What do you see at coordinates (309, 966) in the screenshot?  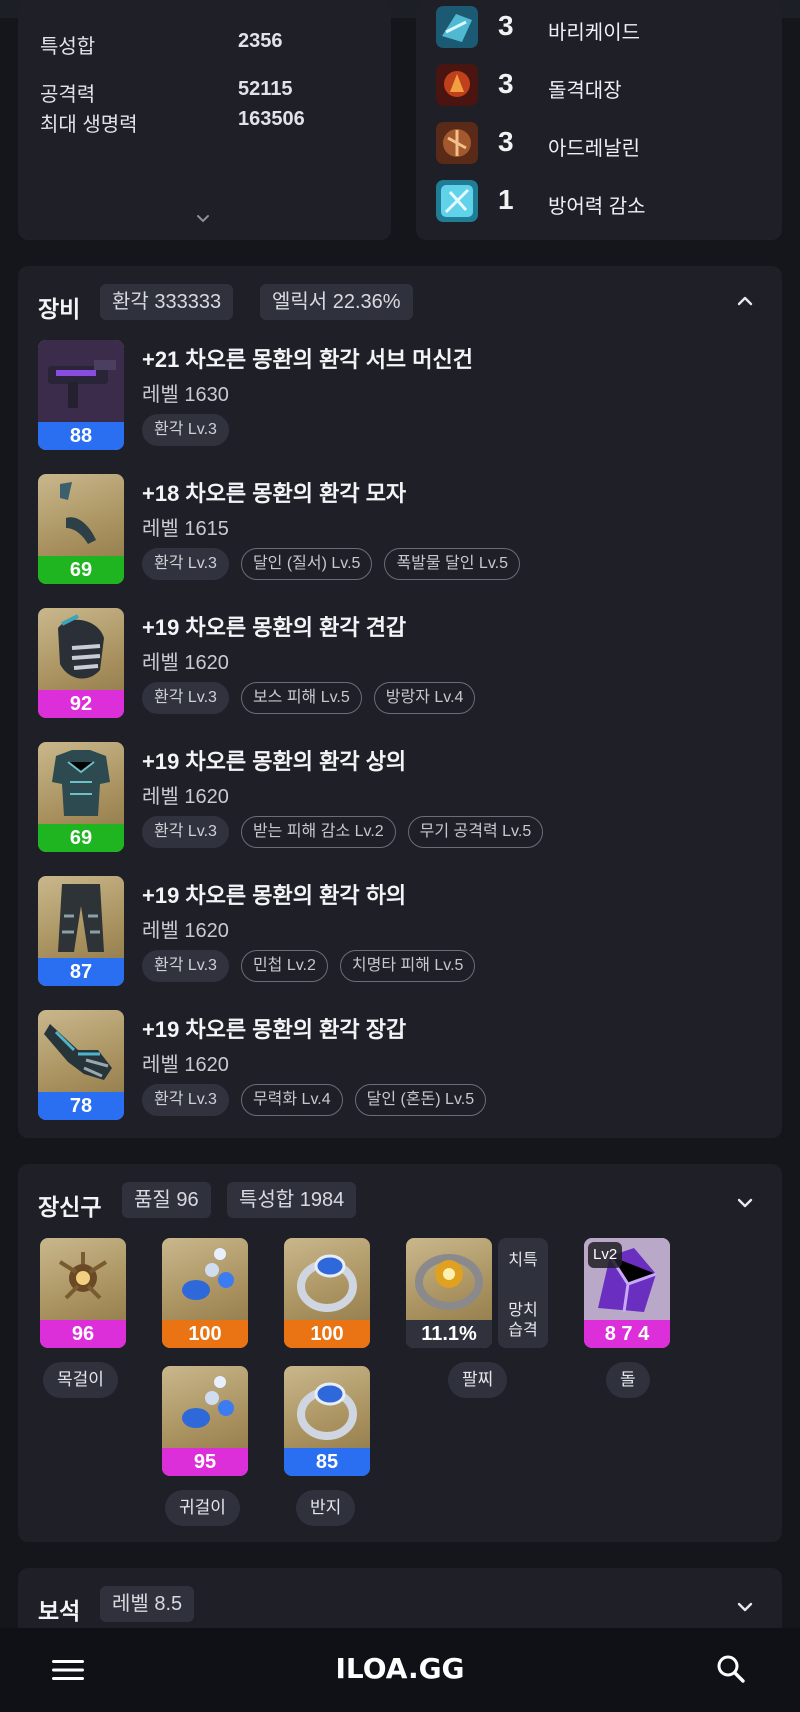 I see `equipment-tags: 환각 Lv.3 민첩 Lv.2 치명타 피해 Lv.5` at bounding box center [309, 966].